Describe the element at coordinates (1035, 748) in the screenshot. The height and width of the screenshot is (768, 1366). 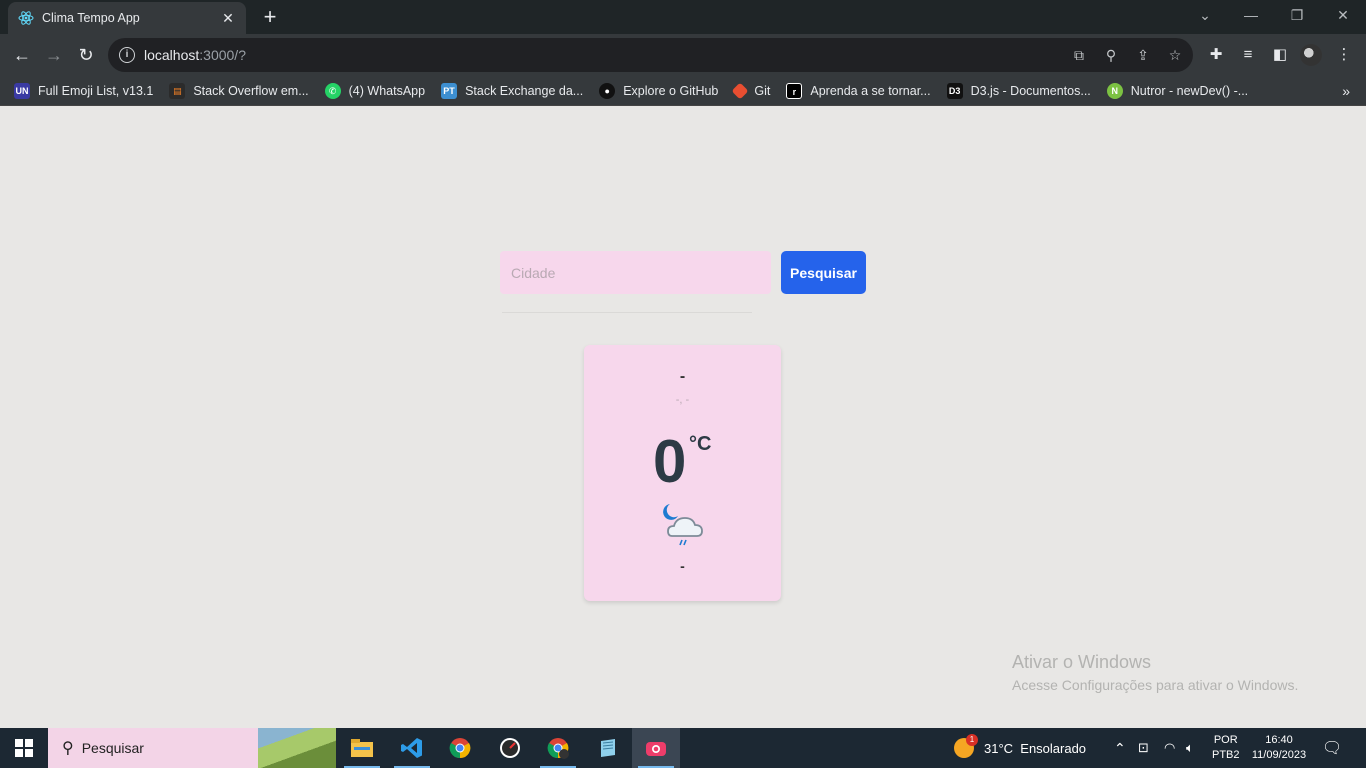
I see `weather-text: 31°C Ensolarado` at that location.